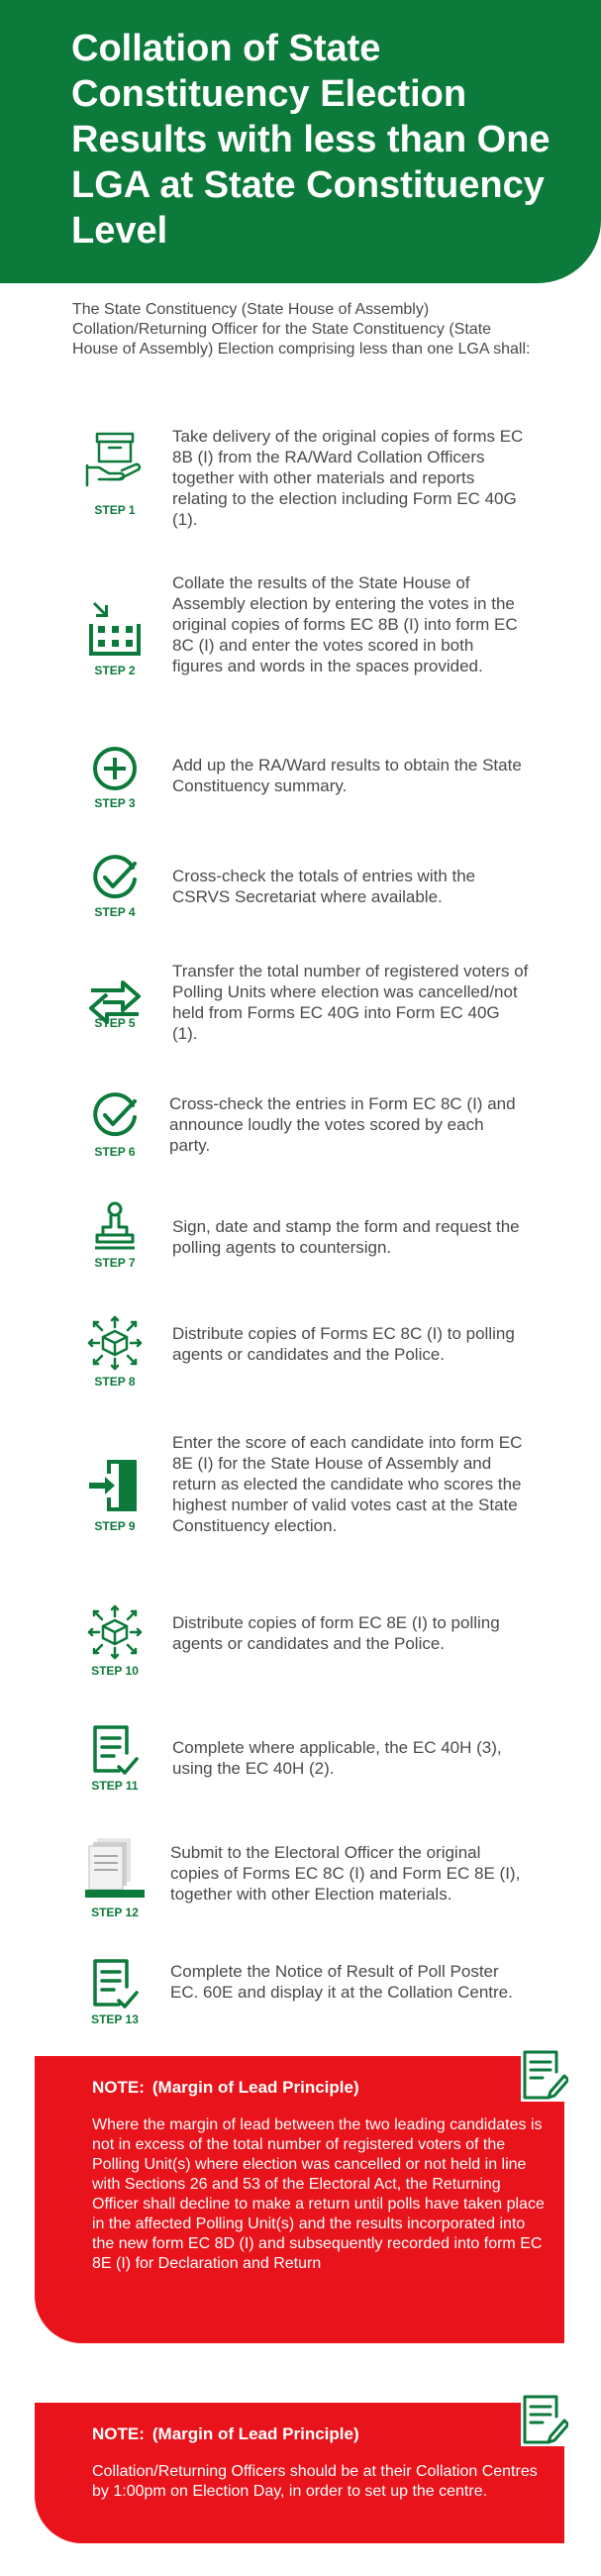 The image size is (601, 2576). Describe the element at coordinates (115, 670) in the screenshot. I see `step-label: STEP 2` at that location.